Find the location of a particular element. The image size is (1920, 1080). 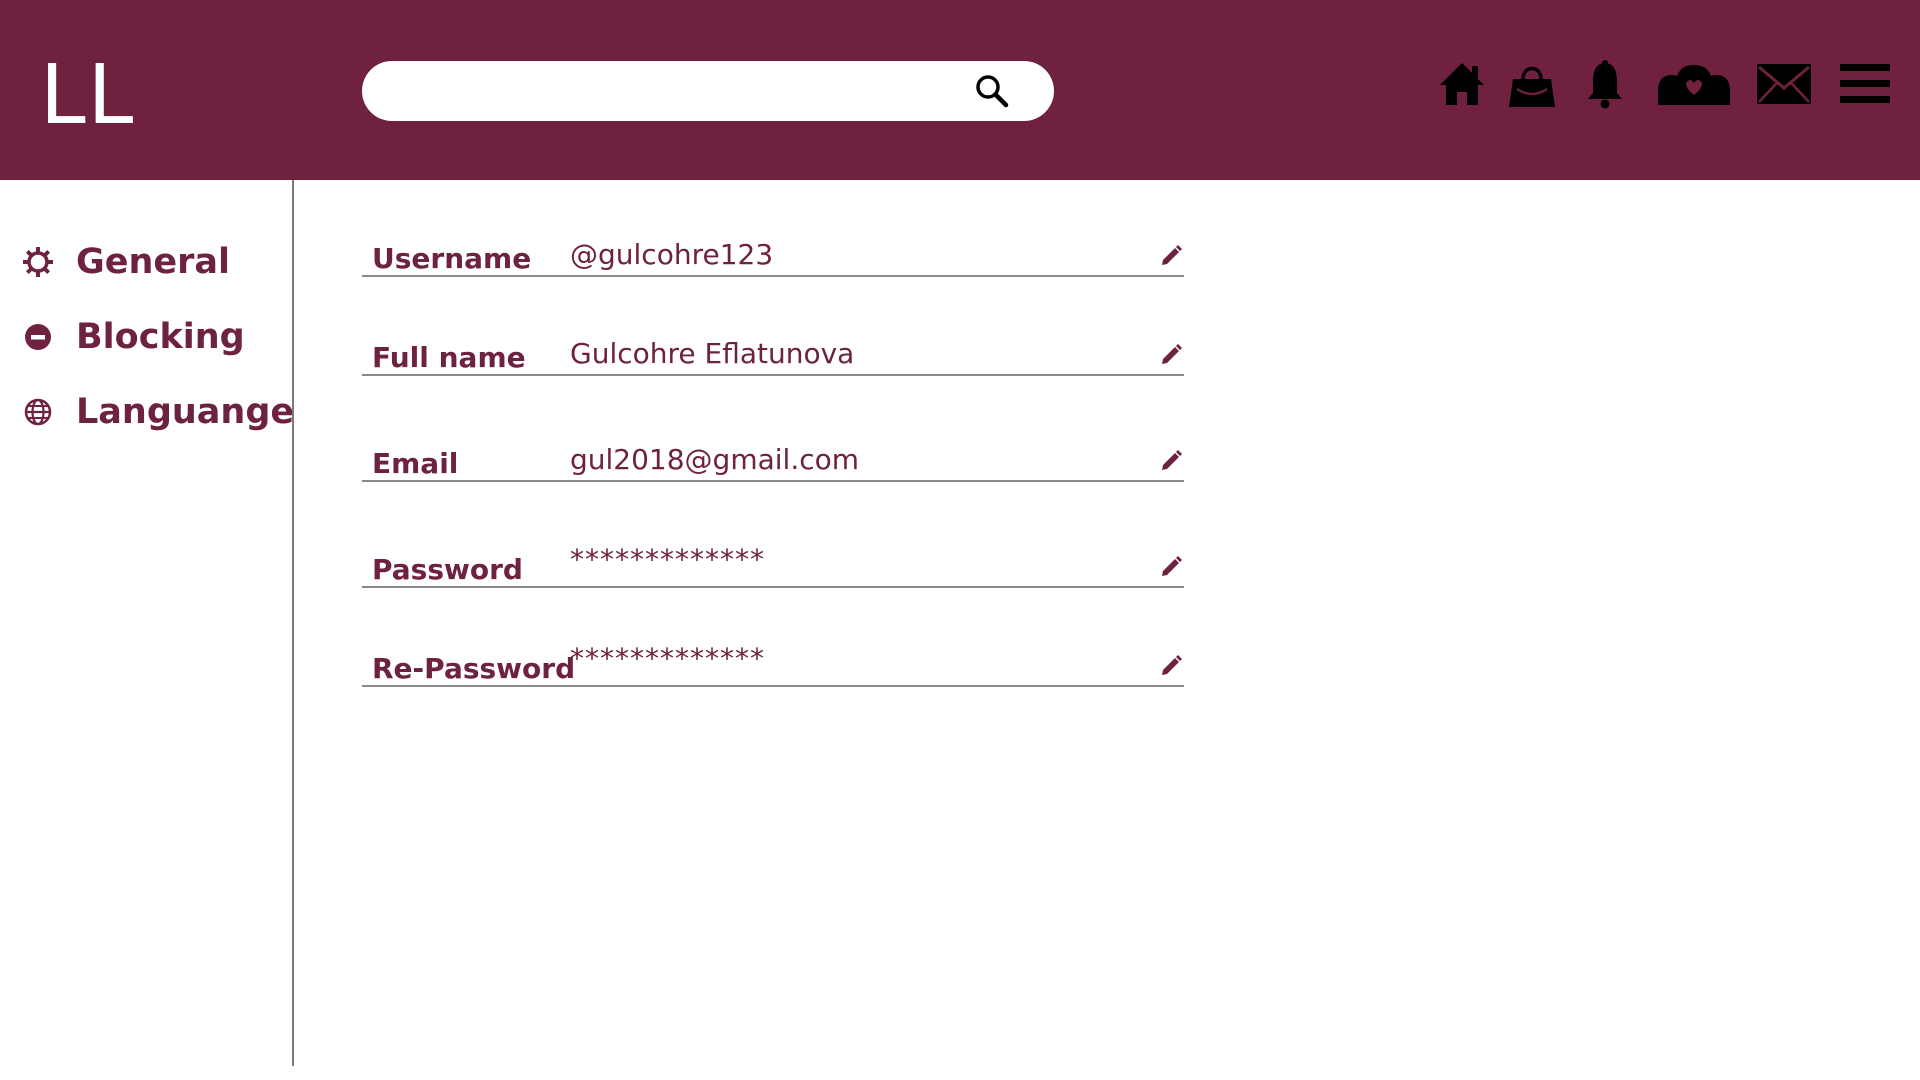

friends-icon is located at coordinates (1694, 85).